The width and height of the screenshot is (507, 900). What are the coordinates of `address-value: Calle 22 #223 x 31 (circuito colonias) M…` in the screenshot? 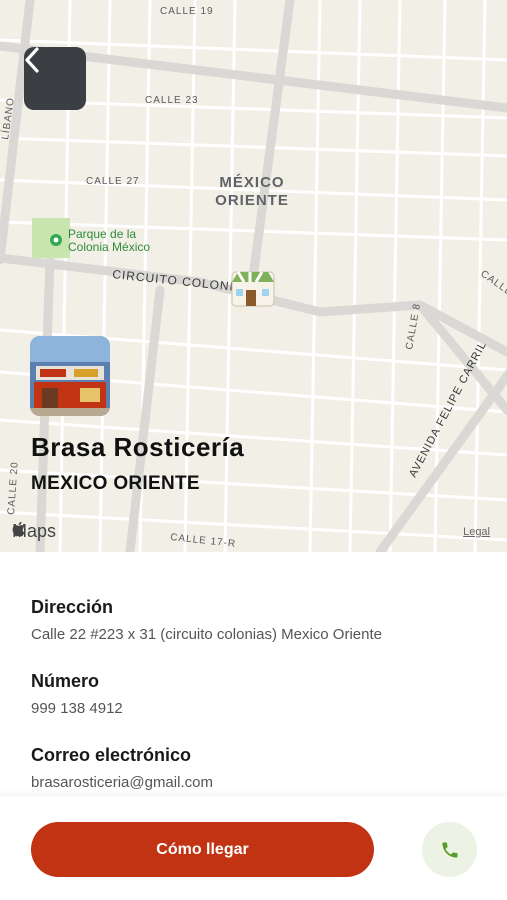 It's located at (206, 634).